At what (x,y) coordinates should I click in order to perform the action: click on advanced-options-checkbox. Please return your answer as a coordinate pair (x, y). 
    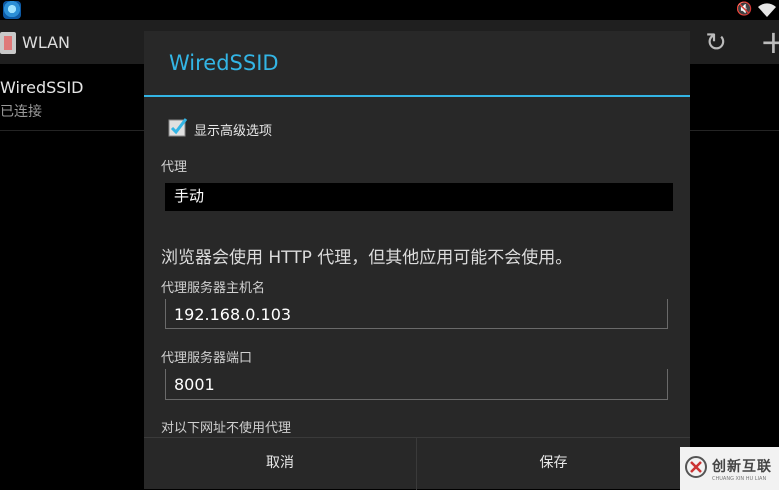
    Looking at the image, I should click on (178, 127).